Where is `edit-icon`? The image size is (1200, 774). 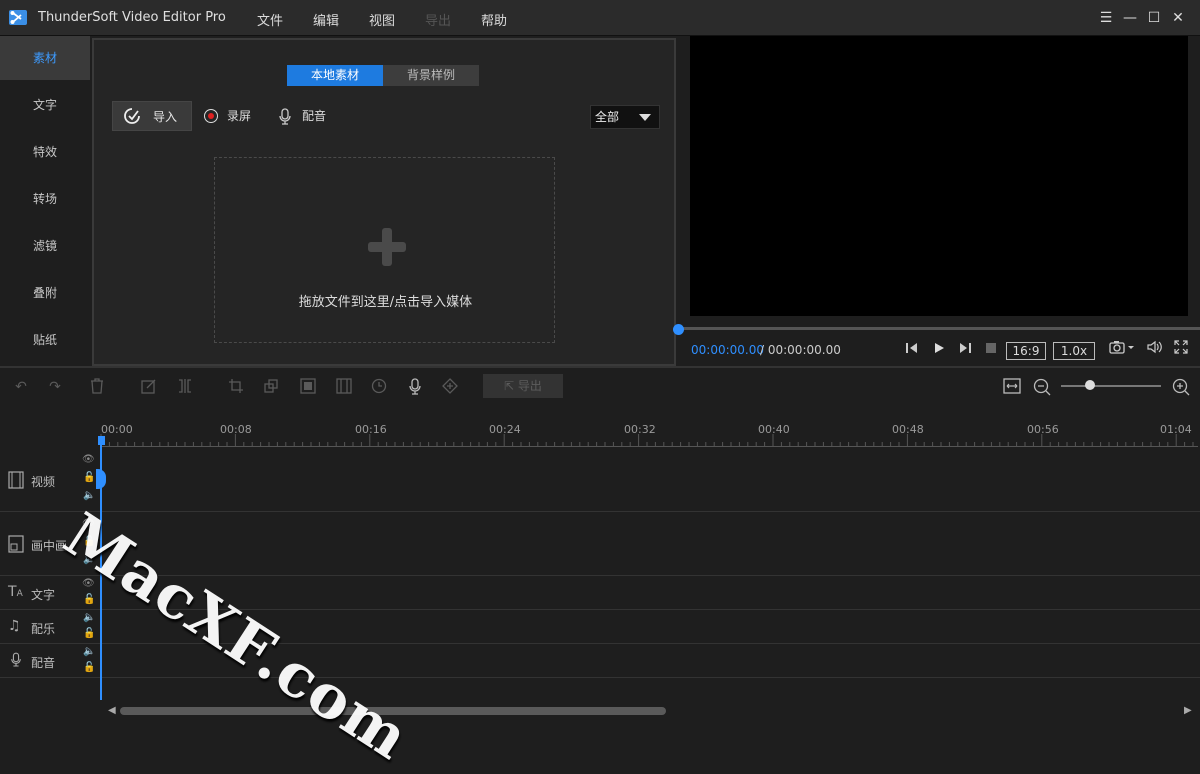 edit-icon is located at coordinates (149, 387).